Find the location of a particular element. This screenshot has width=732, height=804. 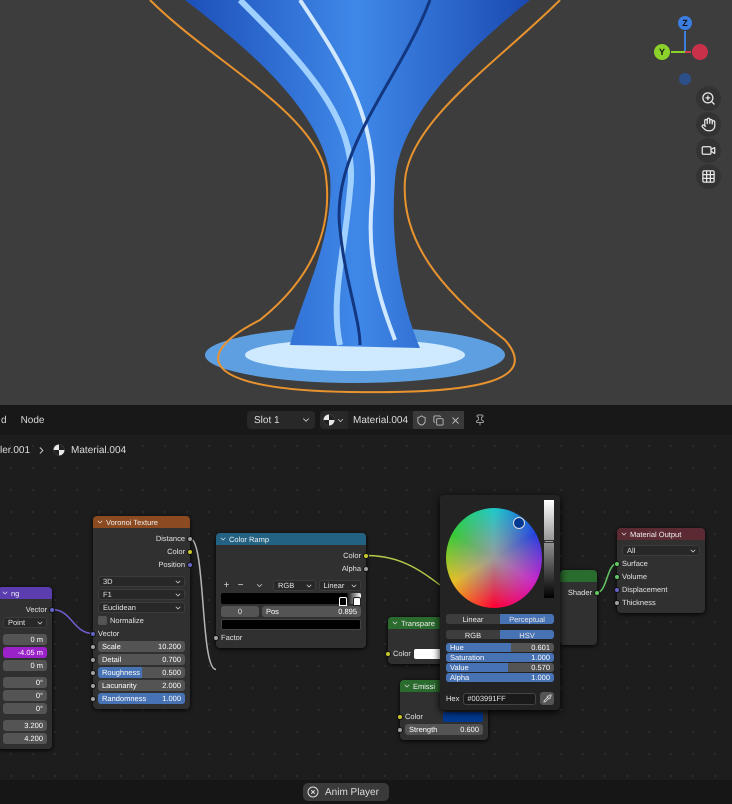

camera-button is located at coordinates (708, 150).